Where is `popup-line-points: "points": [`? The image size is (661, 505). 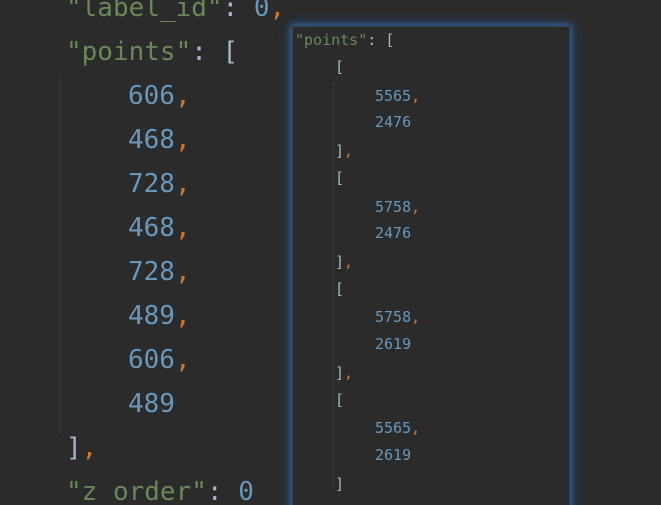
popup-line-points: "points": [ is located at coordinates (344, 40).